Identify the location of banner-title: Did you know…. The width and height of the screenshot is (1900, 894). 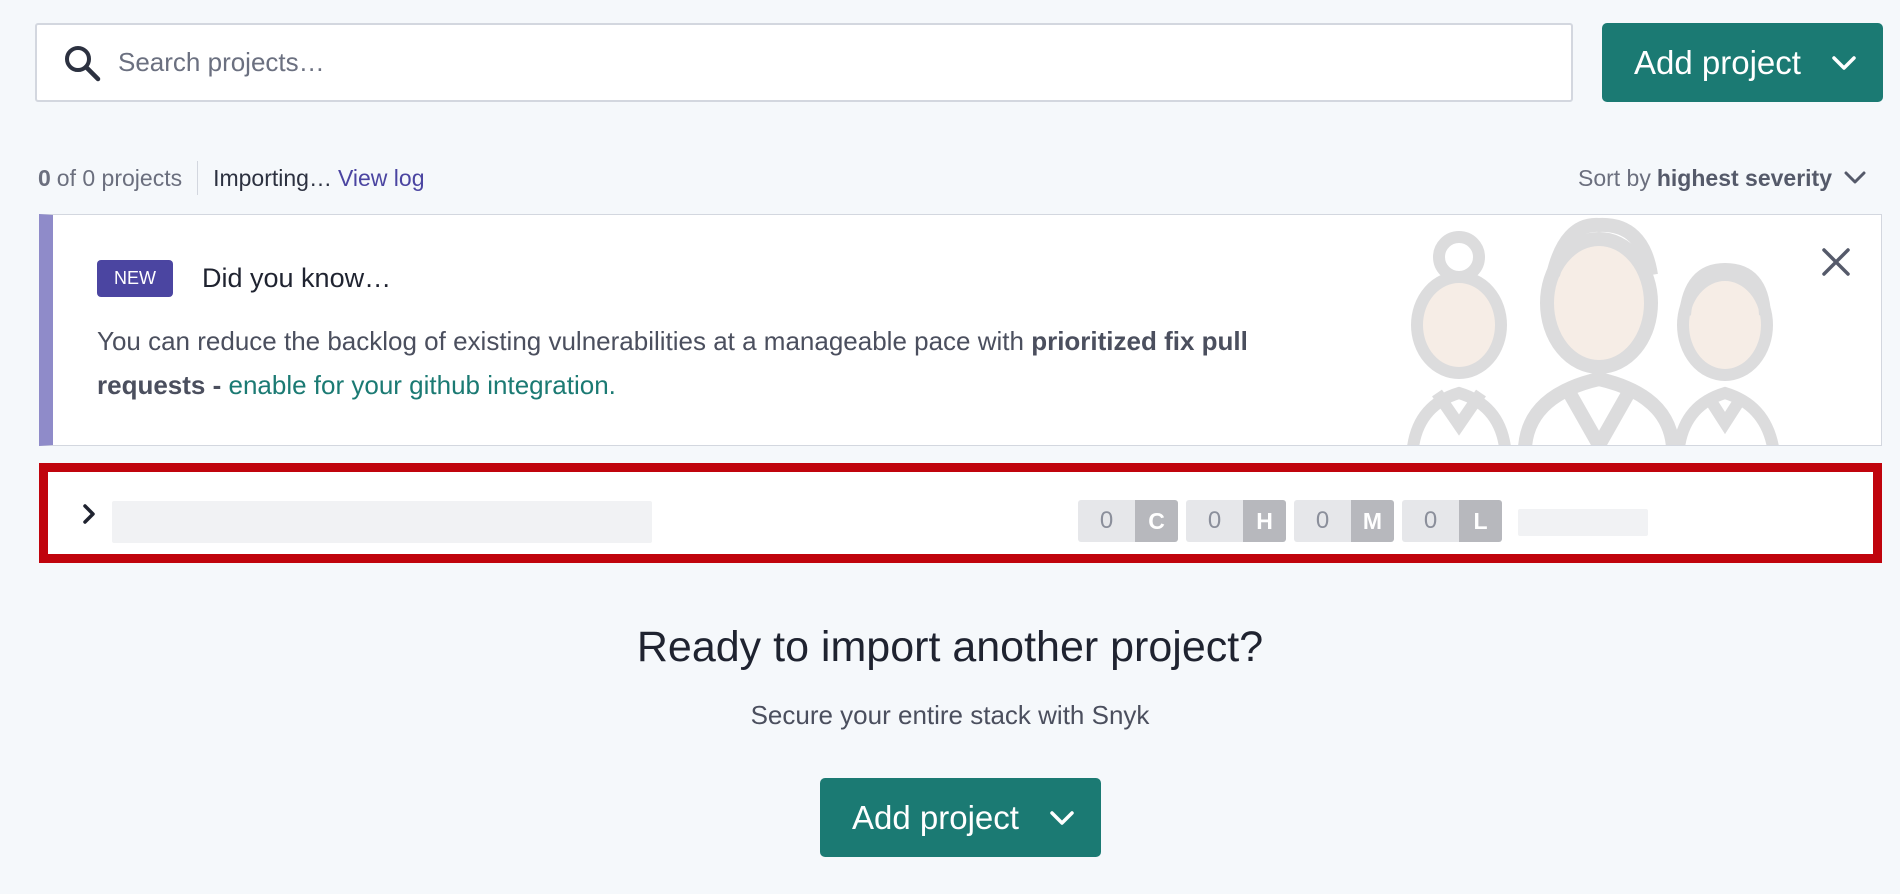
(297, 278).